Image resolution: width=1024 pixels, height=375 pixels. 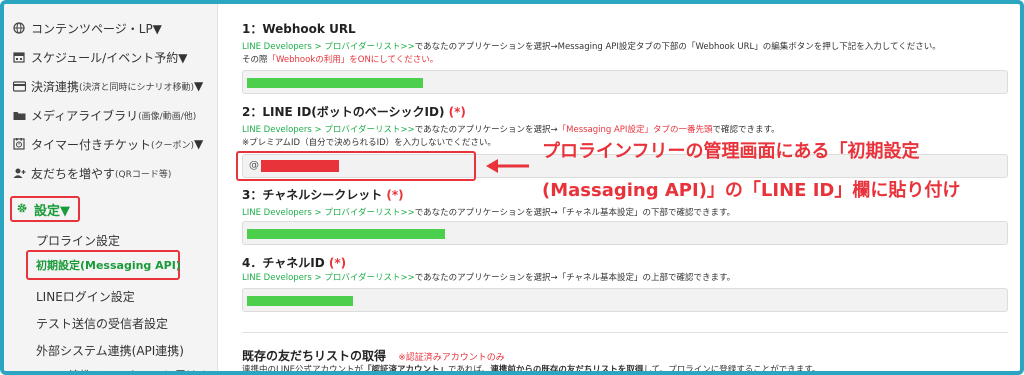 I want to click on line-id-note: ※プレミアムID（自分で決められるID）を入力しないでください。, so click(x=369, y=143).